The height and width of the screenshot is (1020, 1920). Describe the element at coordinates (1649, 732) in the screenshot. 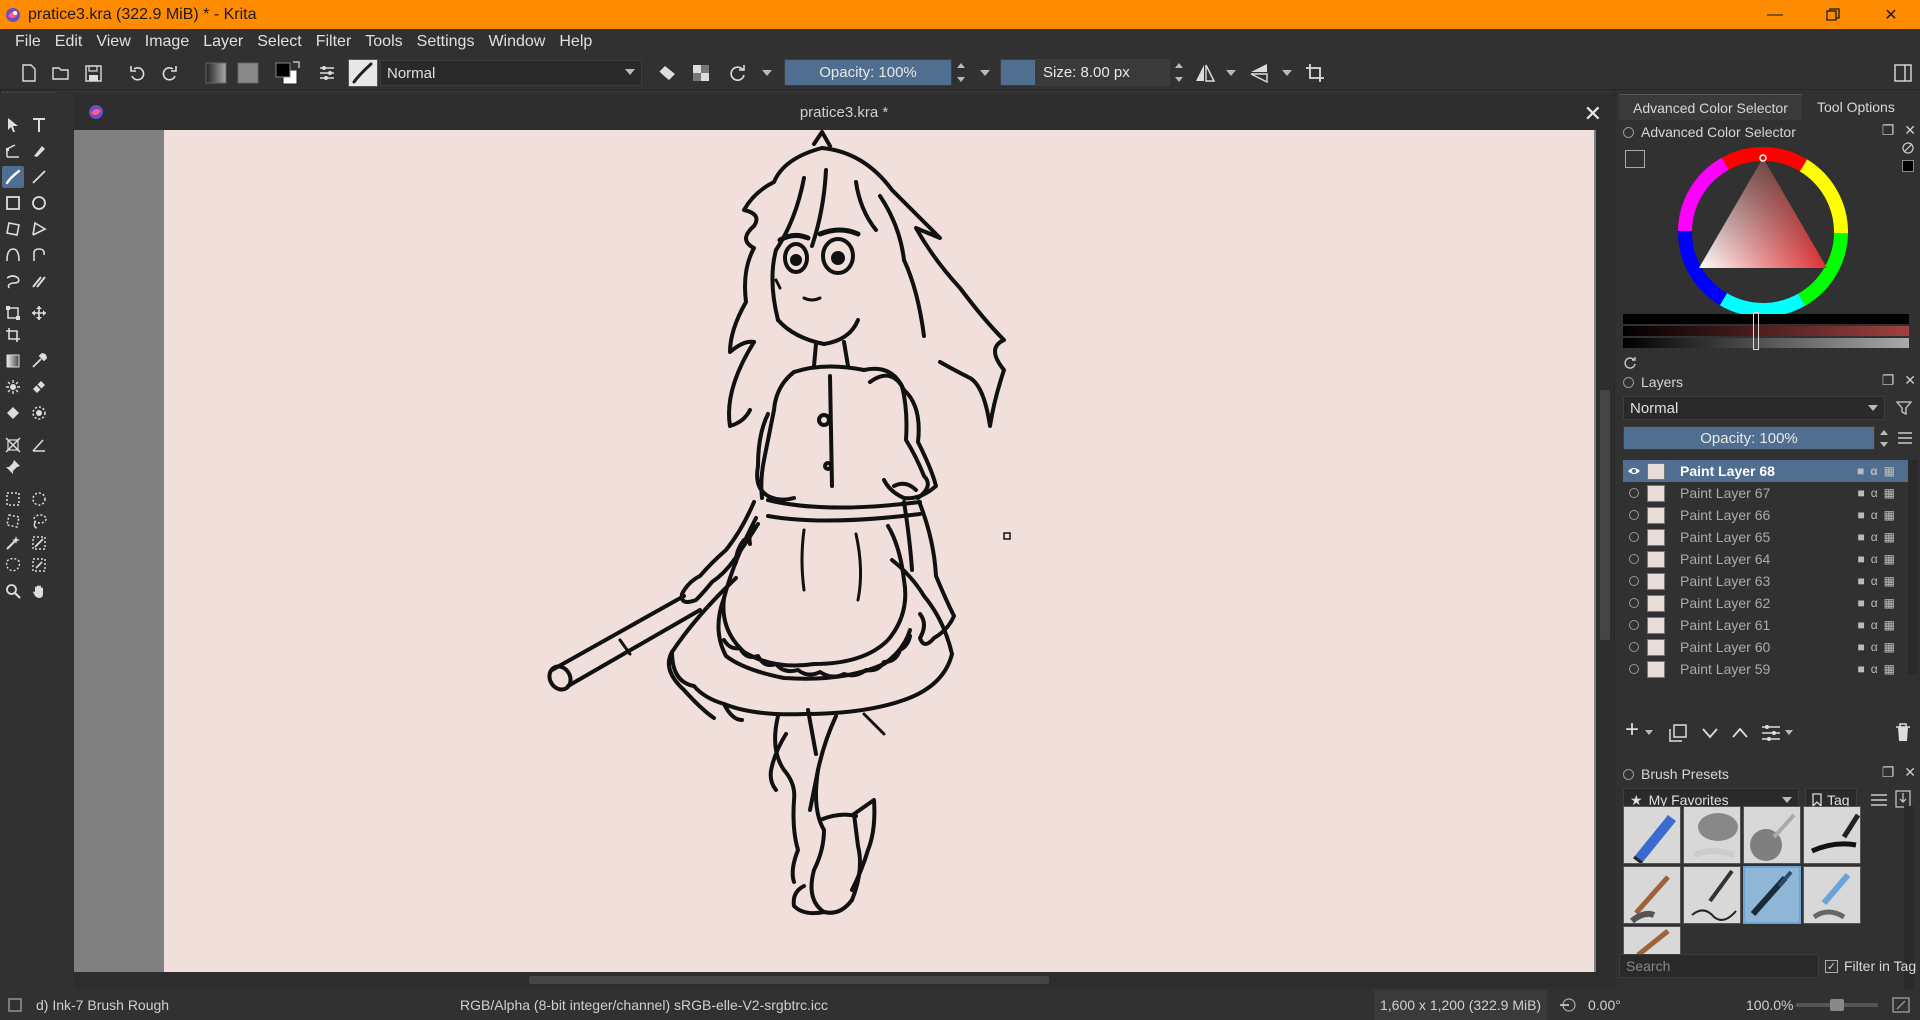

I see `add-layer-dropdown` at that location.